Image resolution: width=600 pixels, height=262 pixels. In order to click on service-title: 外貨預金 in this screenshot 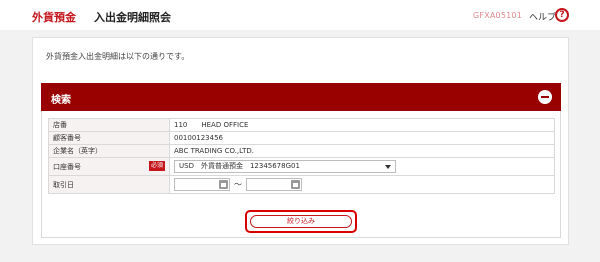, I will do `click(54, 17)`.